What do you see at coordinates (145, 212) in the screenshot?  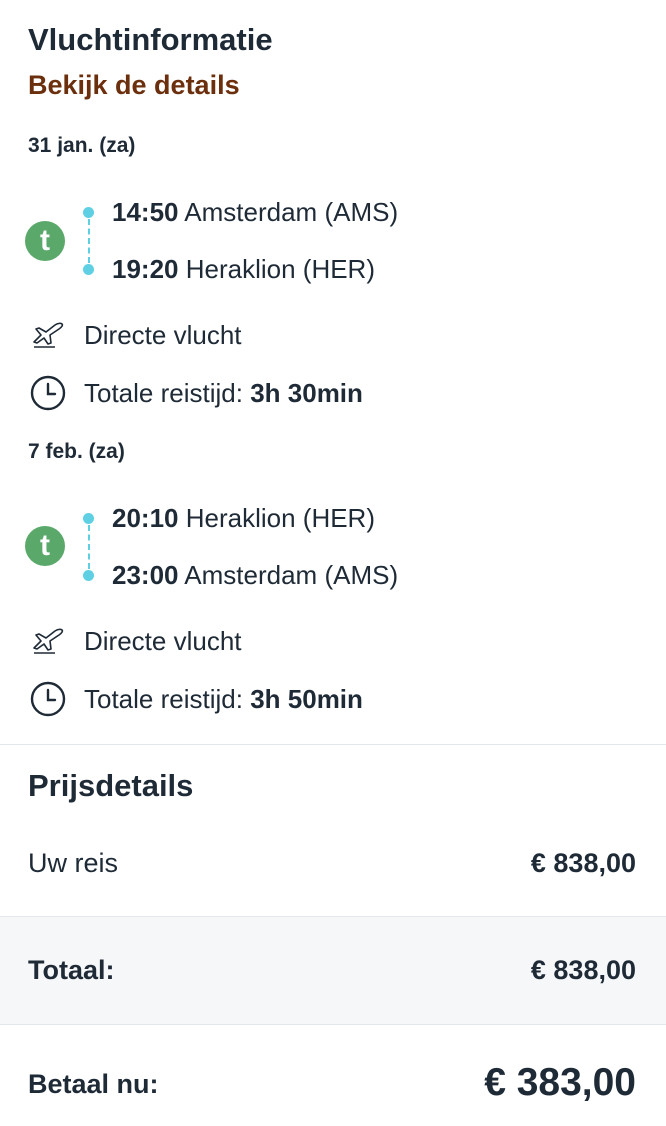 I see `departure-time: 14:50` at bounding box center [145, 212].